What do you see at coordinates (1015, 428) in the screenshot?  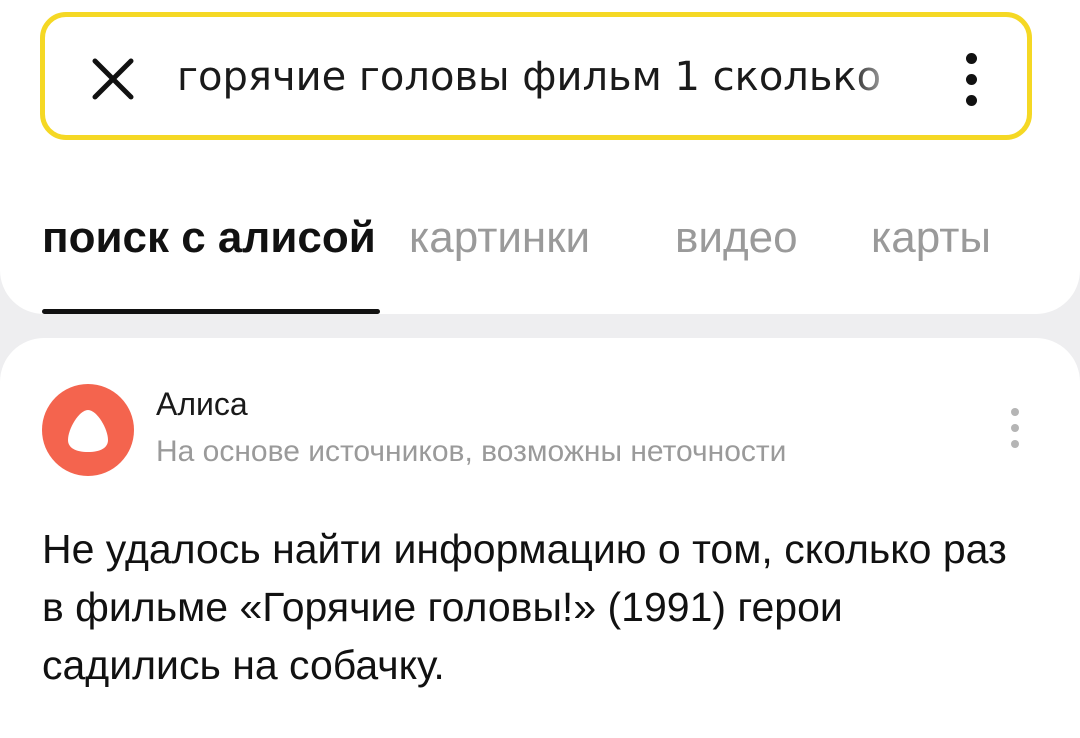 I see `more-vertical-icon` at bounding box center [1015, 428].